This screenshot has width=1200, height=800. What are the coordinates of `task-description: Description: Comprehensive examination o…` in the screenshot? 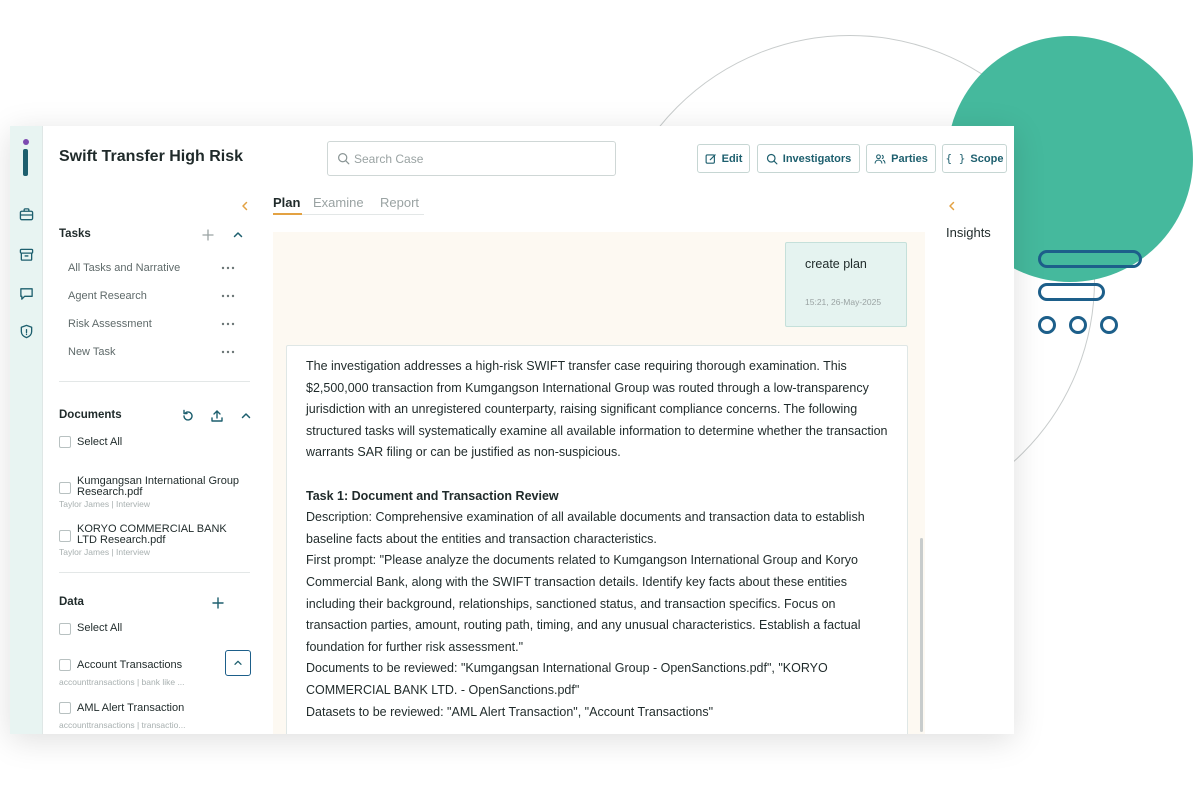 It's located at (585, 528).